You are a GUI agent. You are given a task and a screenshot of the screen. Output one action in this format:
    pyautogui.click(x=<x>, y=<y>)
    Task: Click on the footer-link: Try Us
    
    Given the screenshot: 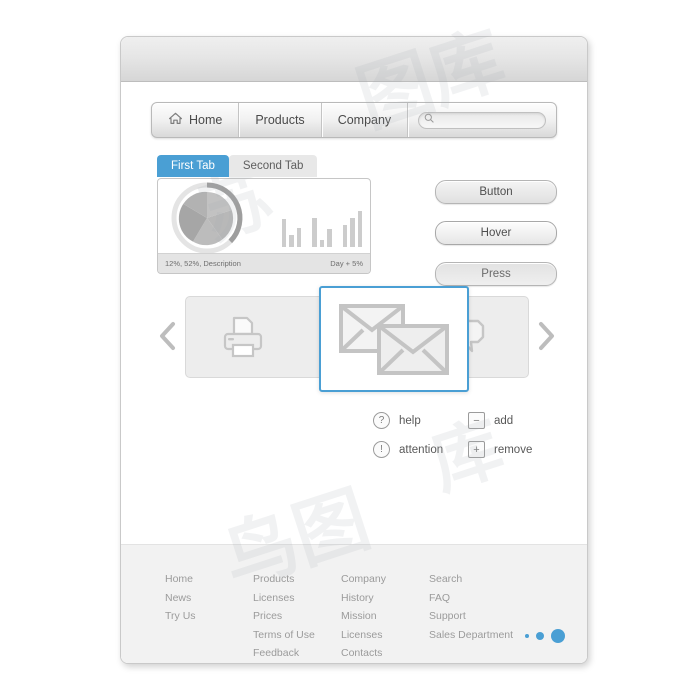 What is the action you would take?
    pyautogui.click(x=209, y=616)
    